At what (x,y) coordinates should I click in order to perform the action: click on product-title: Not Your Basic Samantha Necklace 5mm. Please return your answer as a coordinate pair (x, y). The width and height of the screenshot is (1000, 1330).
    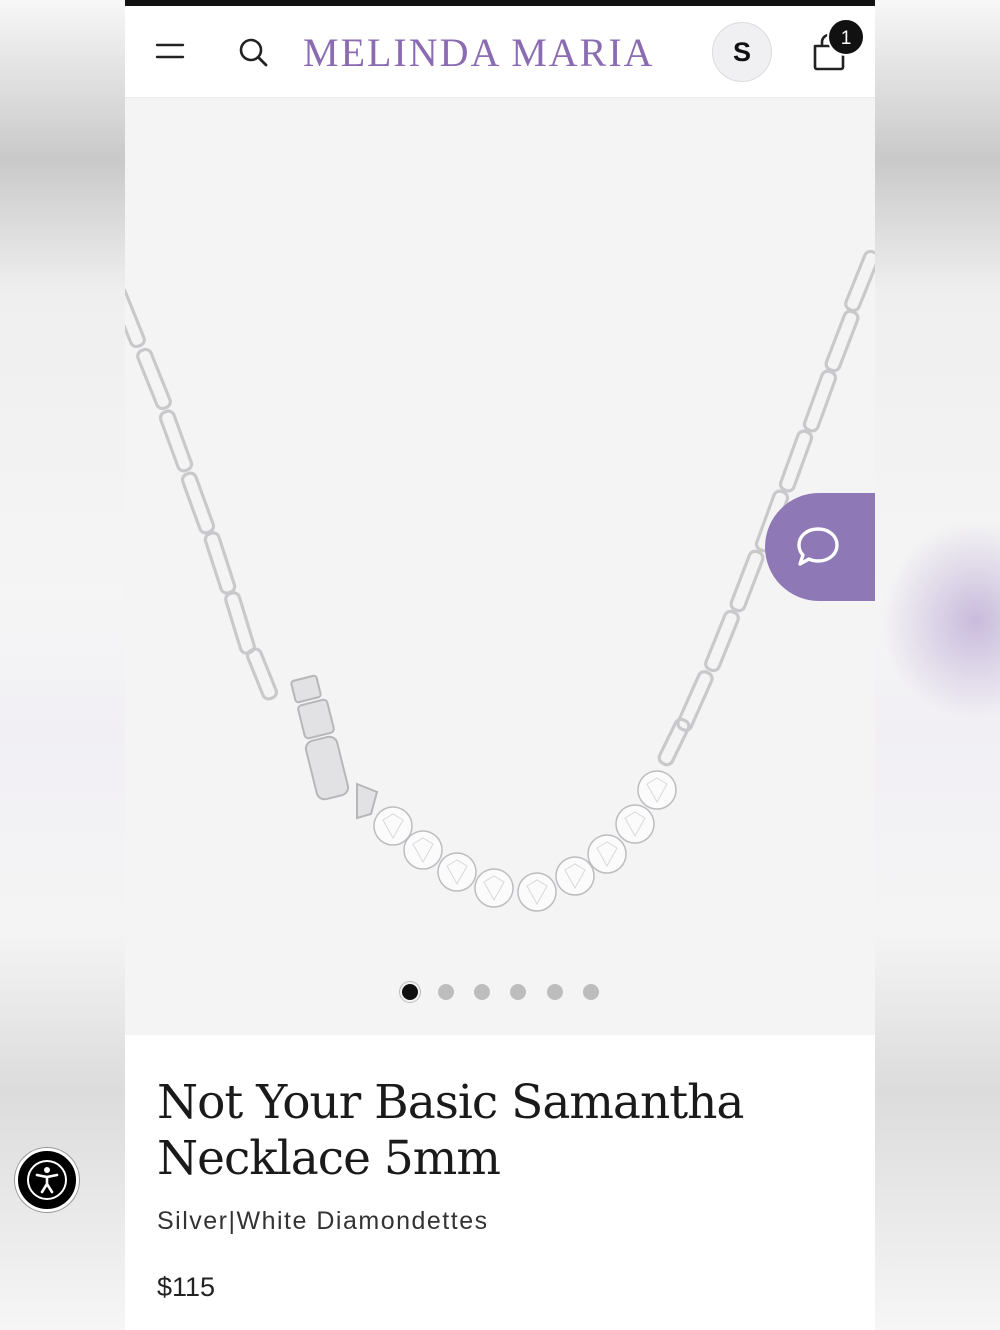
    Looking at the image, I should click on (450, 1130).